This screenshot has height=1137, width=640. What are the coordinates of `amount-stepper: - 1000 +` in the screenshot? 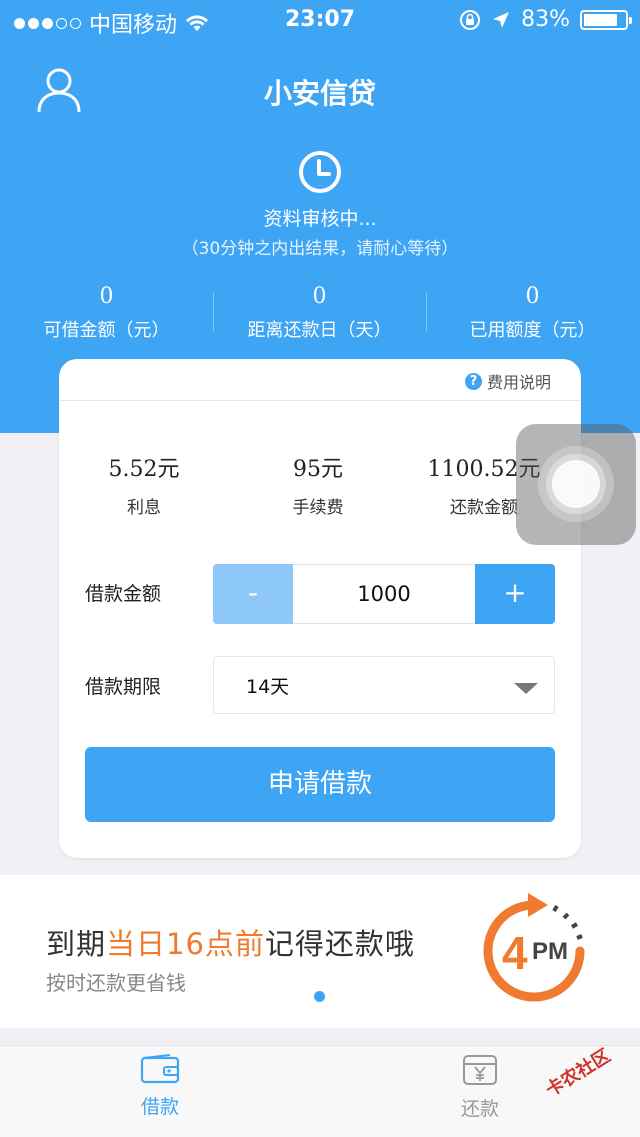 It's located at (384, 594).